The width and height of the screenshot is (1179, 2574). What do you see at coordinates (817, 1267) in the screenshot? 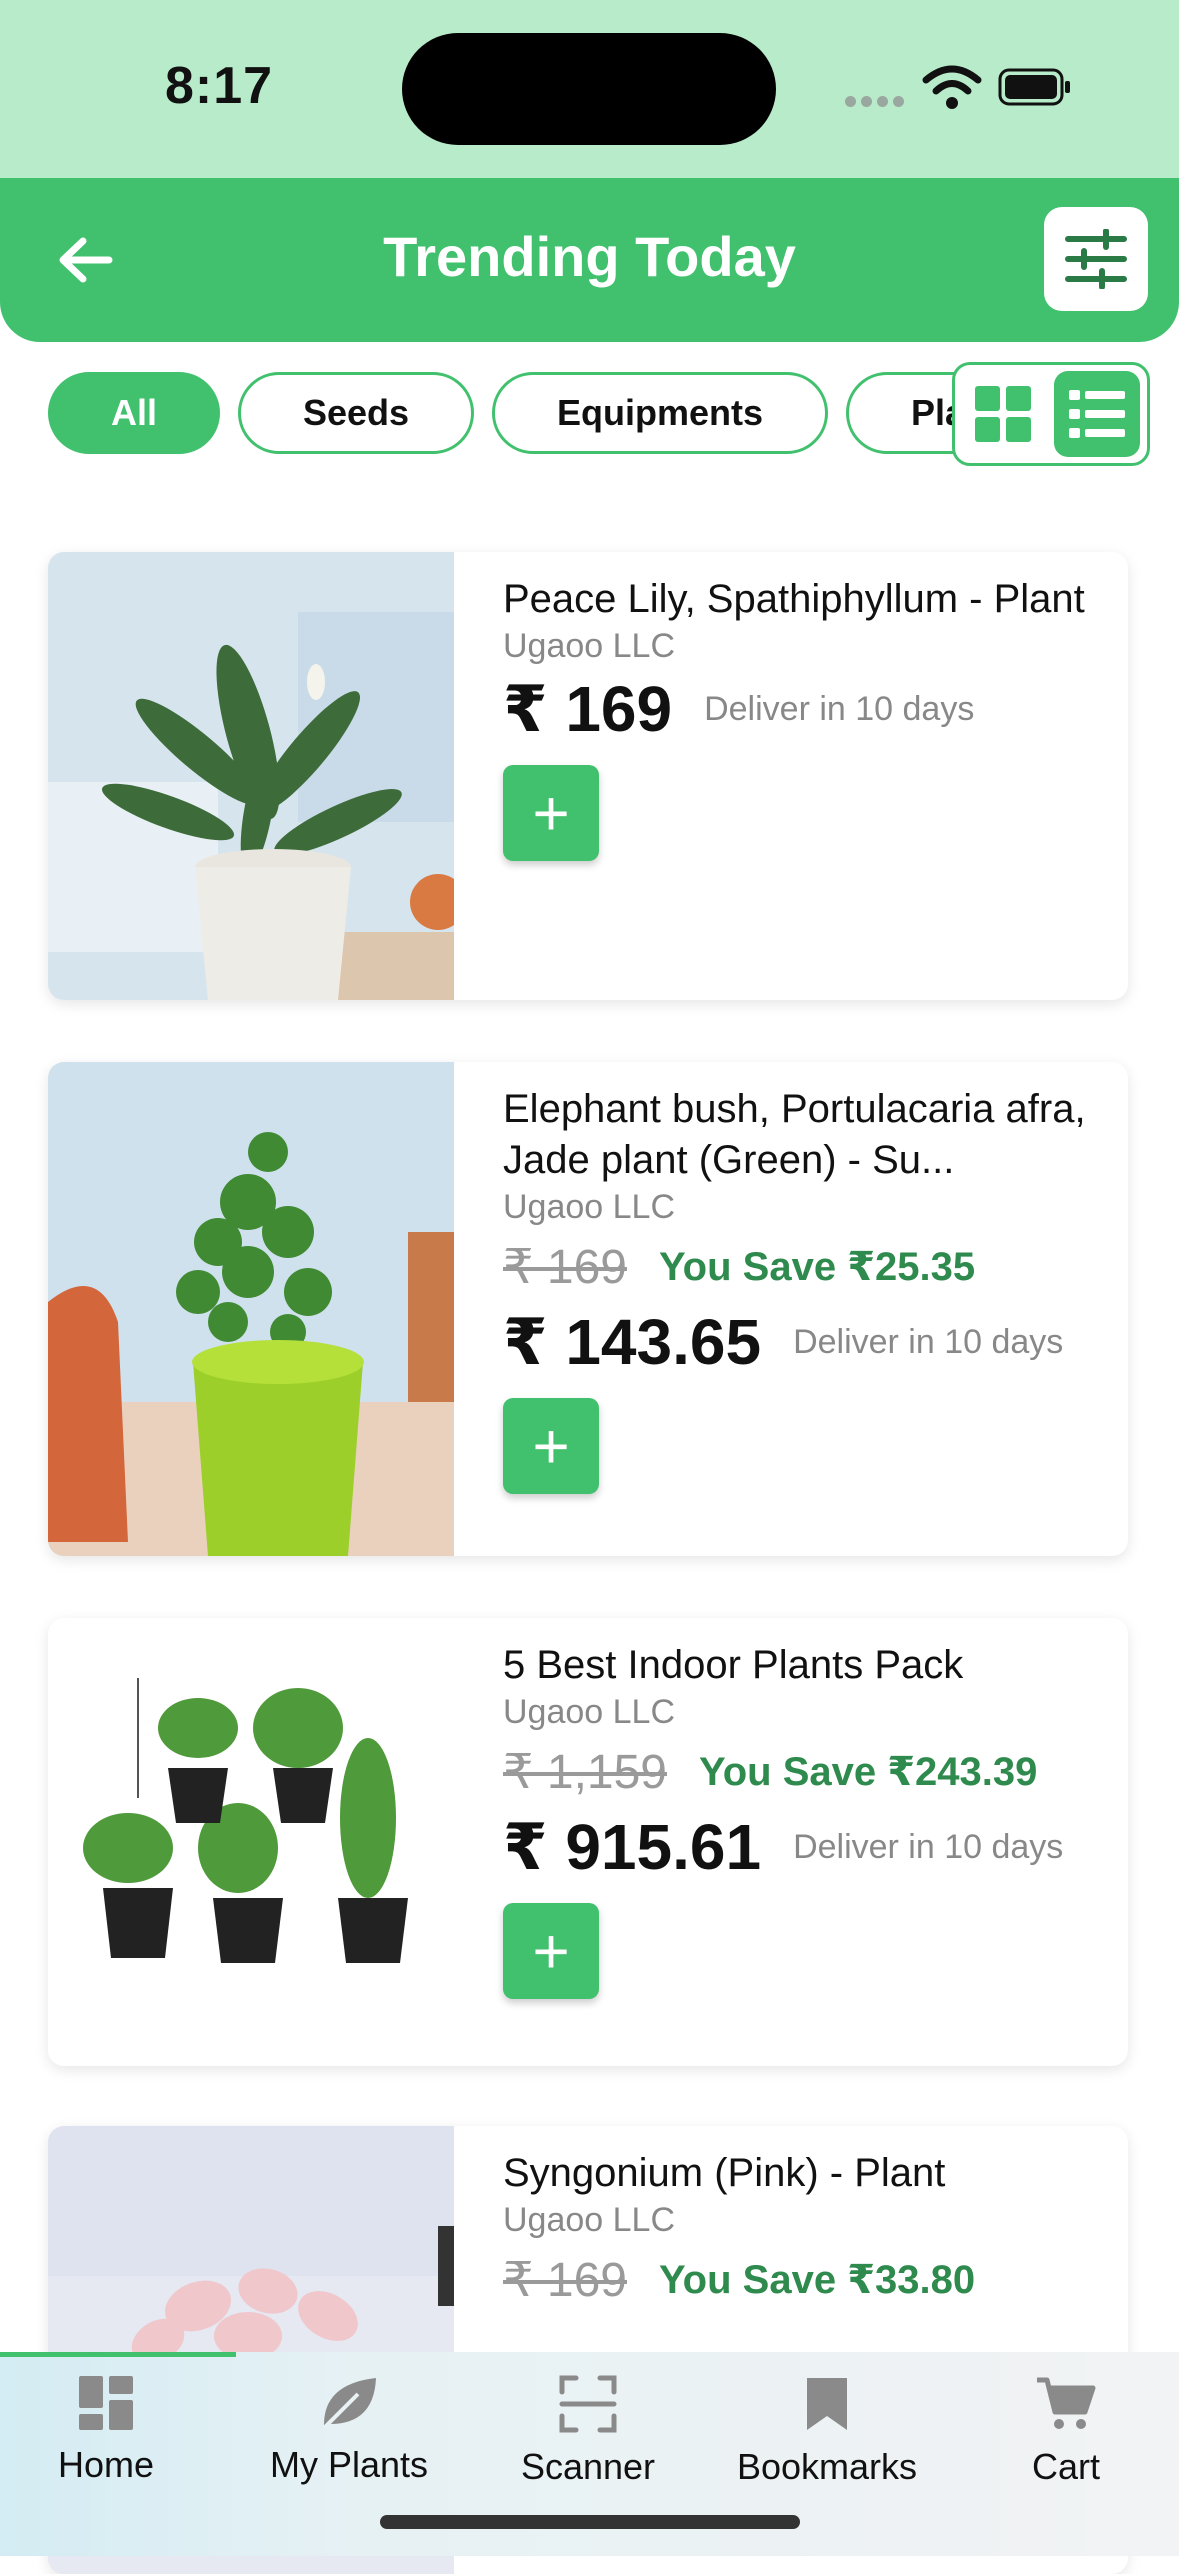
I see `savings-label: You Save ₹25.35` at bounding box center [817, 1267].